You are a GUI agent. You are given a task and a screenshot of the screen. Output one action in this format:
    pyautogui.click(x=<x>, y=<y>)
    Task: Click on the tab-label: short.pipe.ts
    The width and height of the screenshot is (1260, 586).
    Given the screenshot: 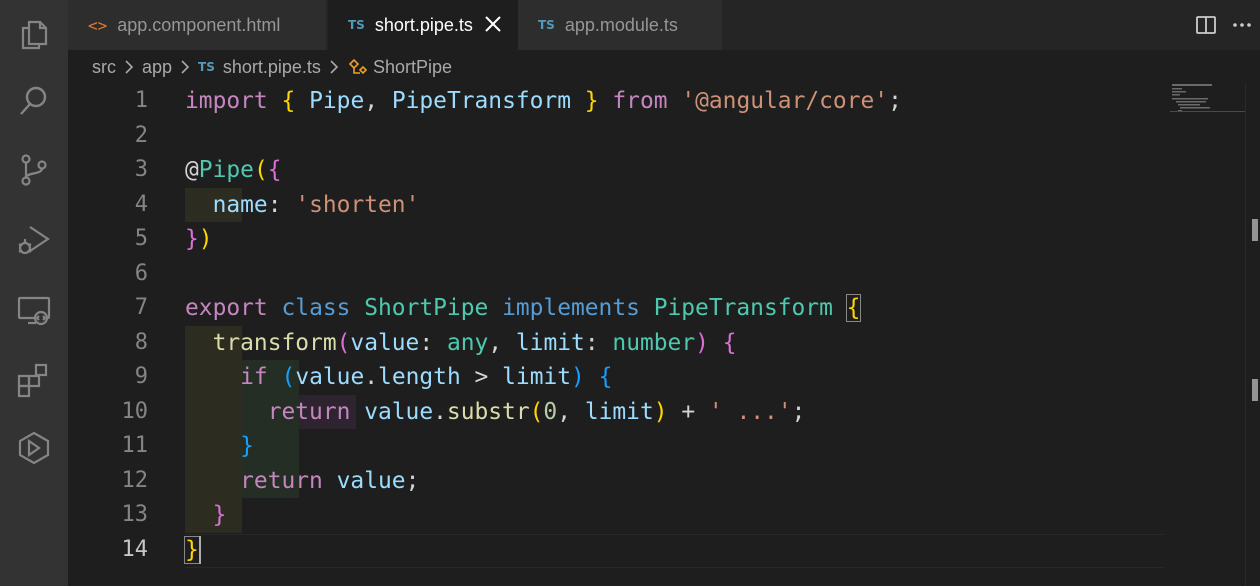 What is the action you would take?
    pyautogui.click(x=423, y=24)
    